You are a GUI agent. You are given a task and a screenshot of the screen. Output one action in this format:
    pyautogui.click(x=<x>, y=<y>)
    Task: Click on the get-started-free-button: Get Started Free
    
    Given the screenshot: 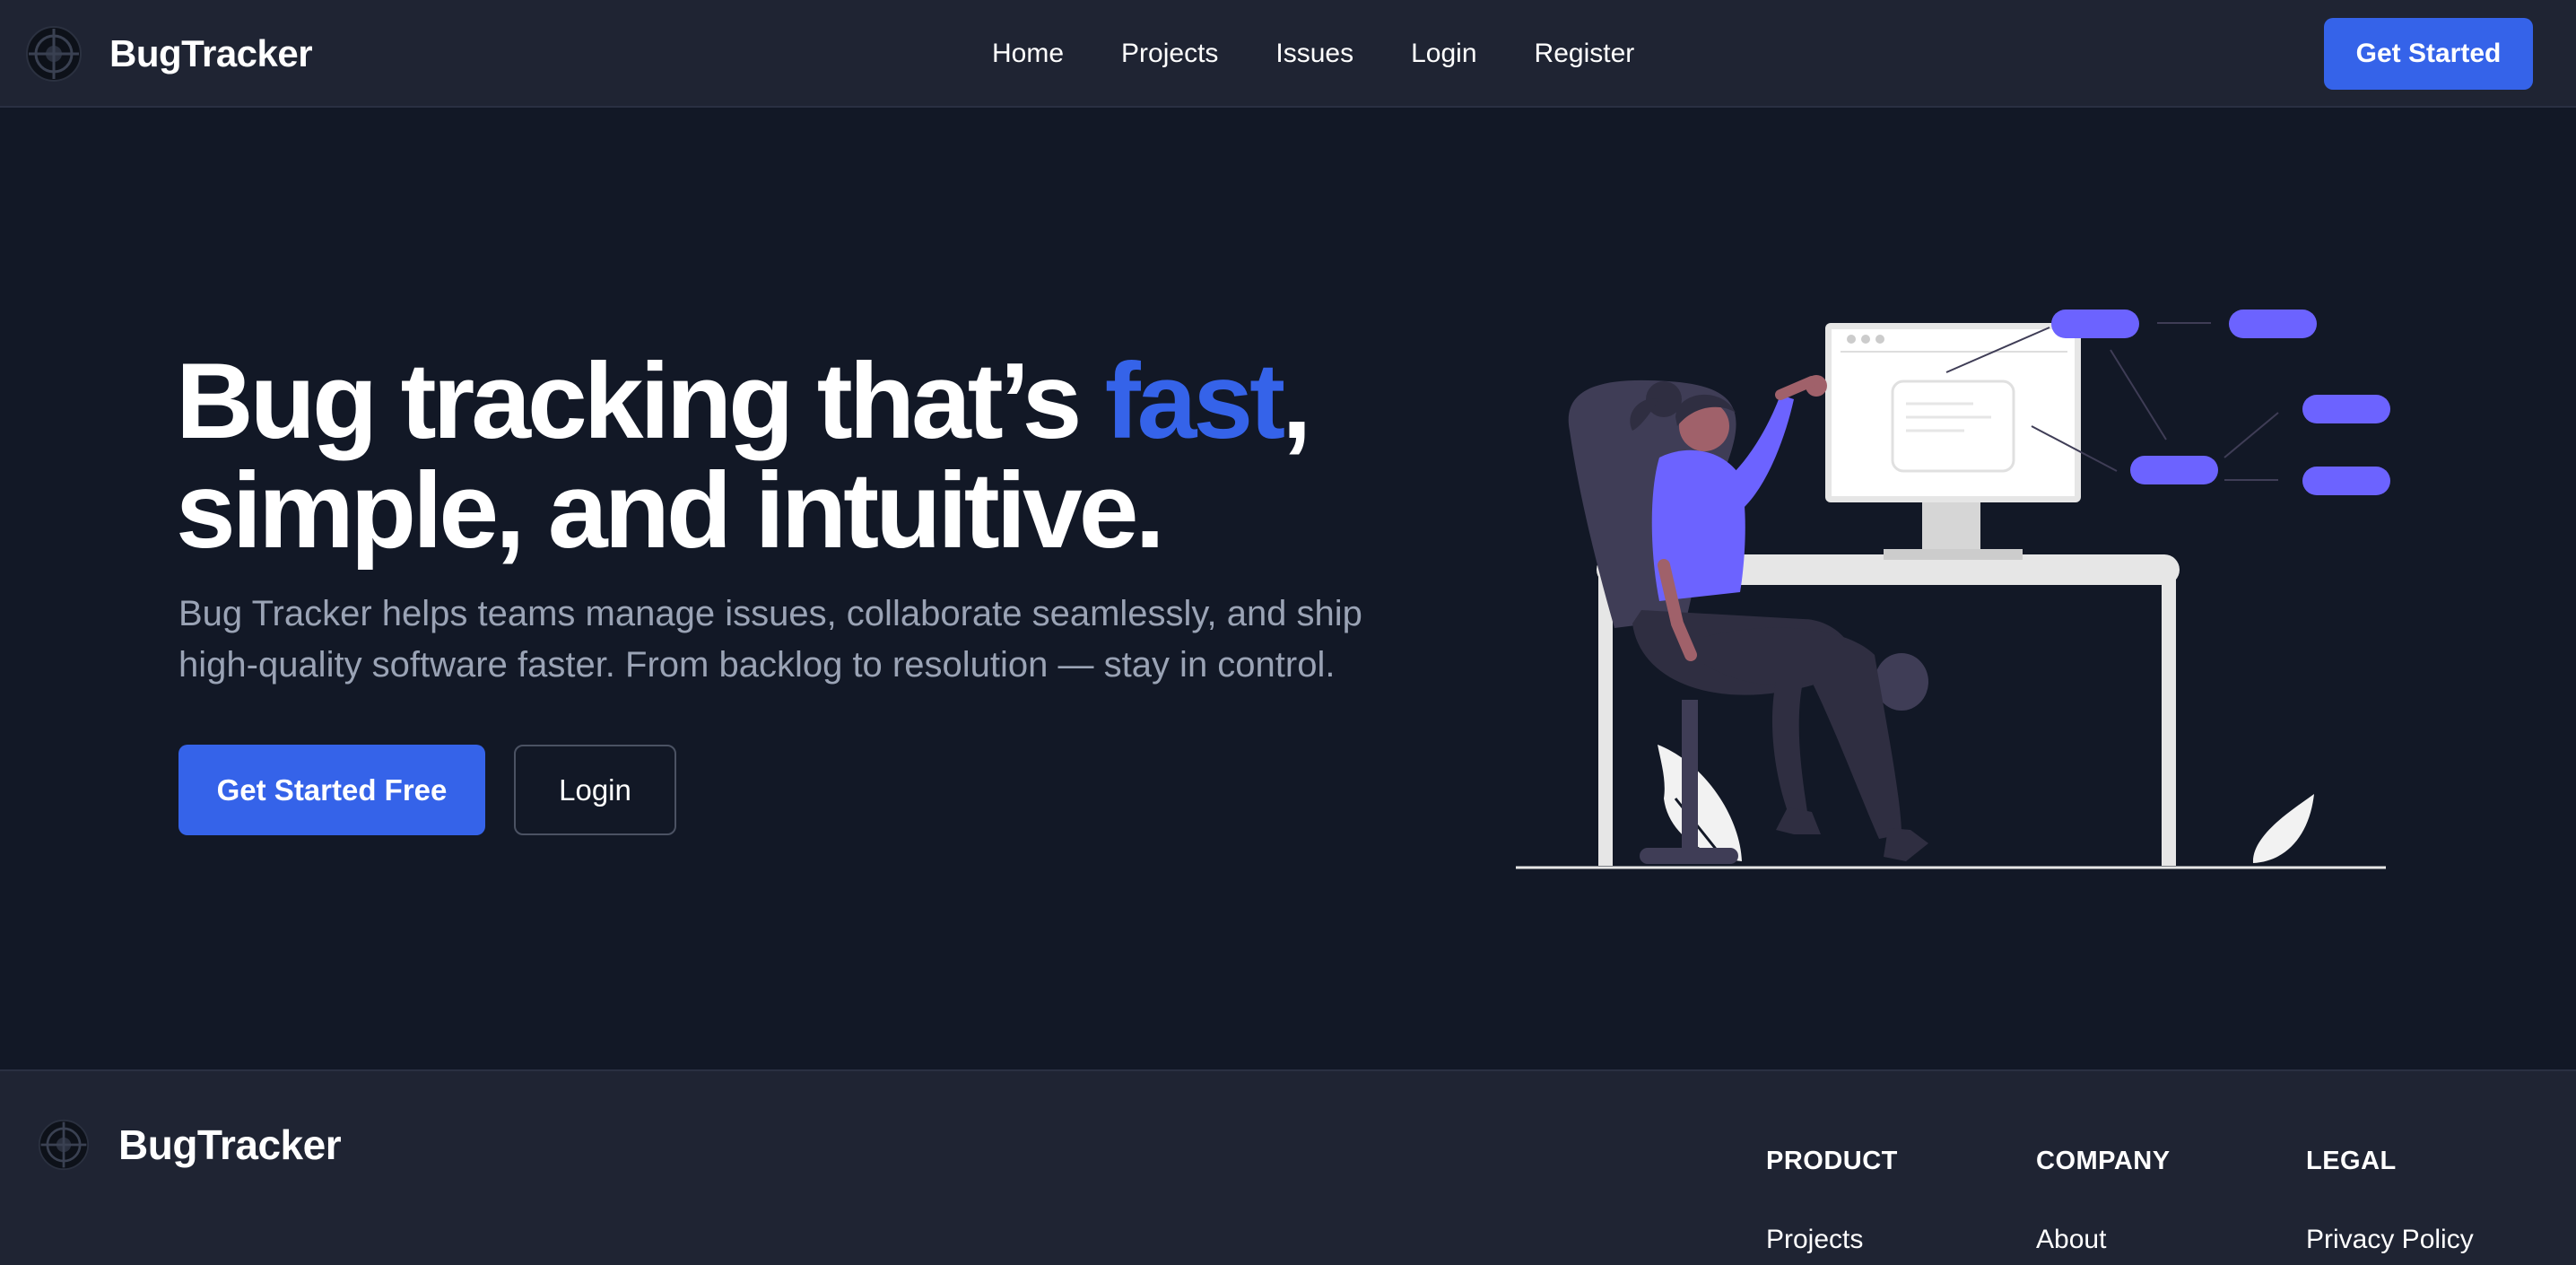 What is the action you would take?
    pyautogui.click(x=331, y=790)
    